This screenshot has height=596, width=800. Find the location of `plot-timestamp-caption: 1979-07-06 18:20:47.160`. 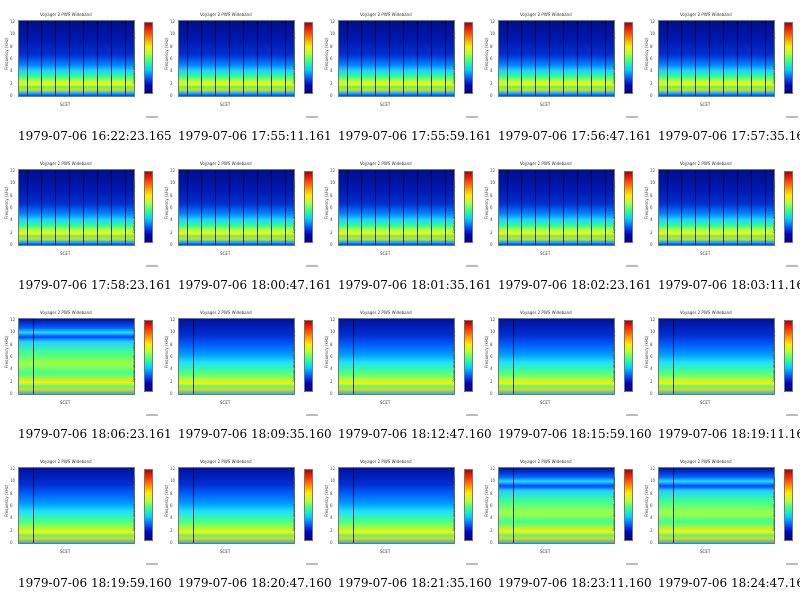

plot-timestamp-caption: 1979-07-06 18:20:47.160 is located at coordinates (255, 583).